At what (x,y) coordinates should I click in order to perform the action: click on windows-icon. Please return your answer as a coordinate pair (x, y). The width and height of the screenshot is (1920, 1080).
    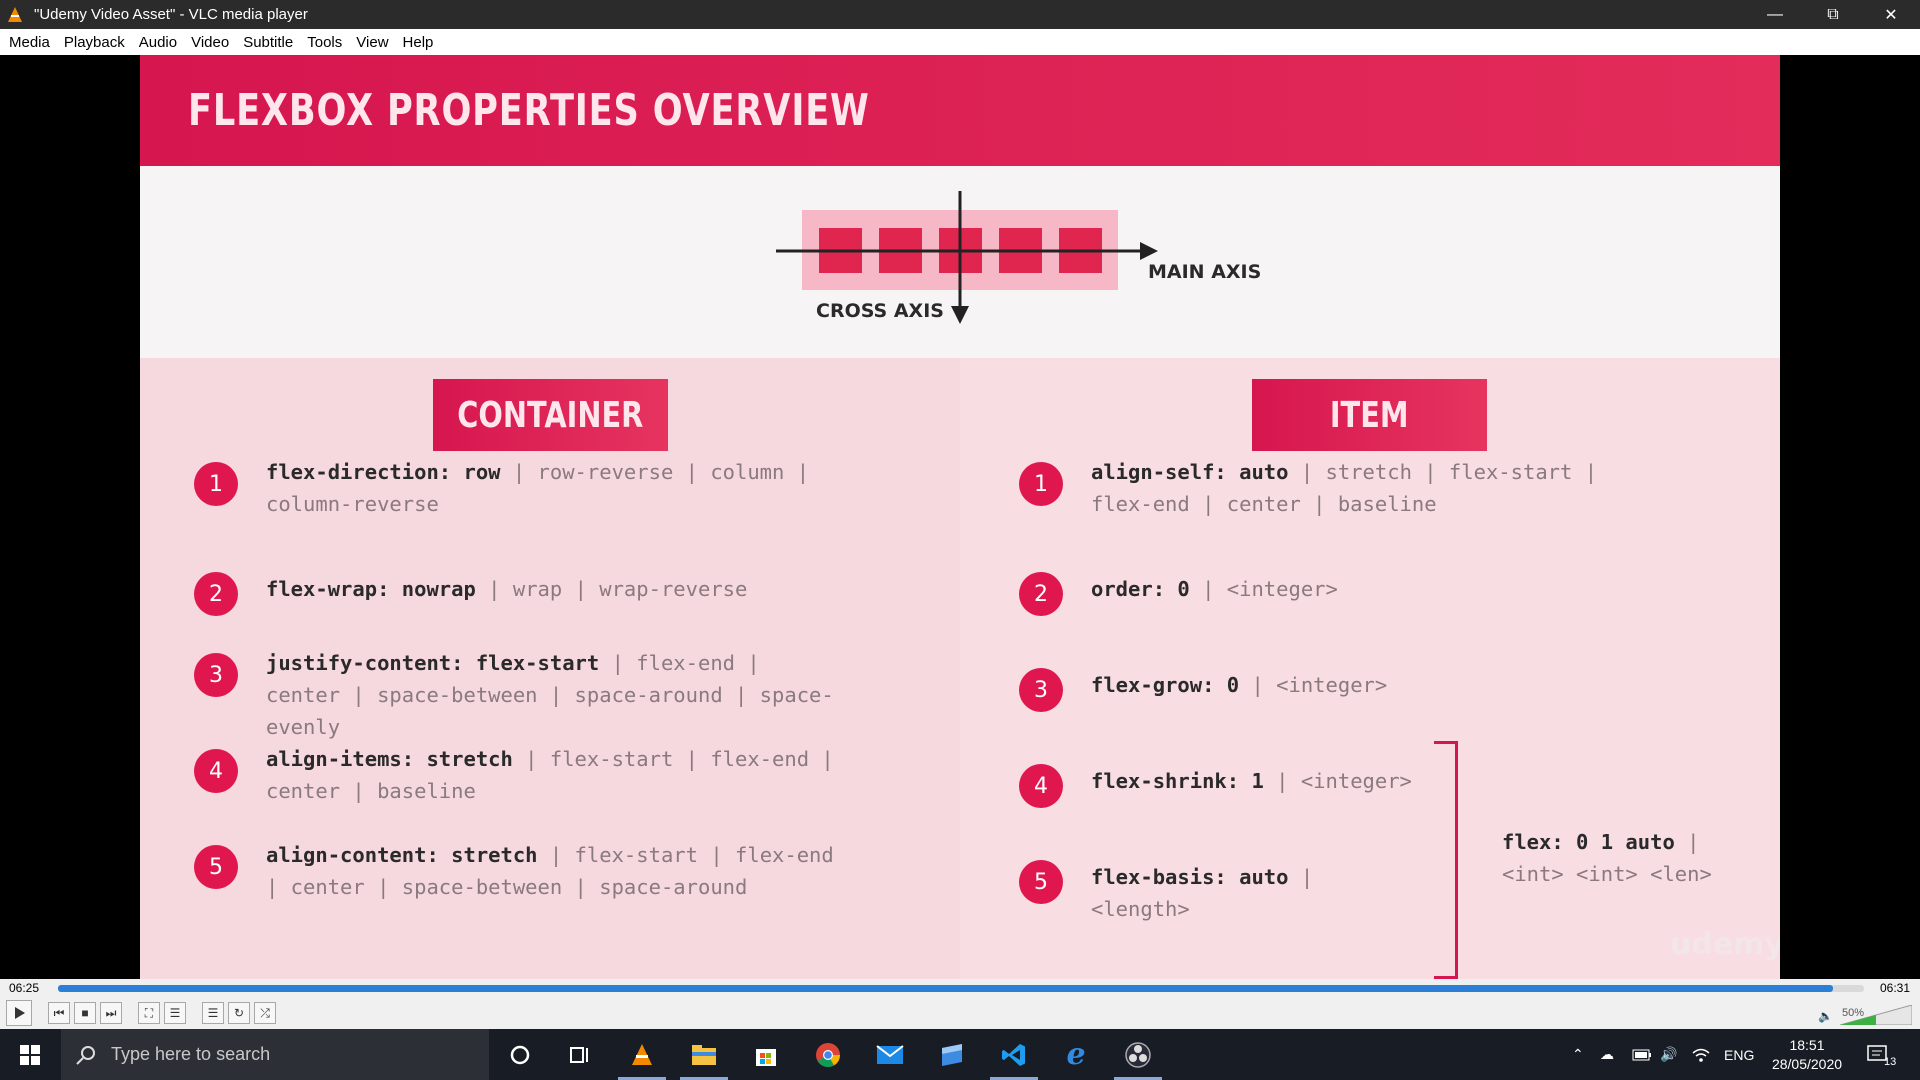
    Looking at the image, I should click on (30, 1054).